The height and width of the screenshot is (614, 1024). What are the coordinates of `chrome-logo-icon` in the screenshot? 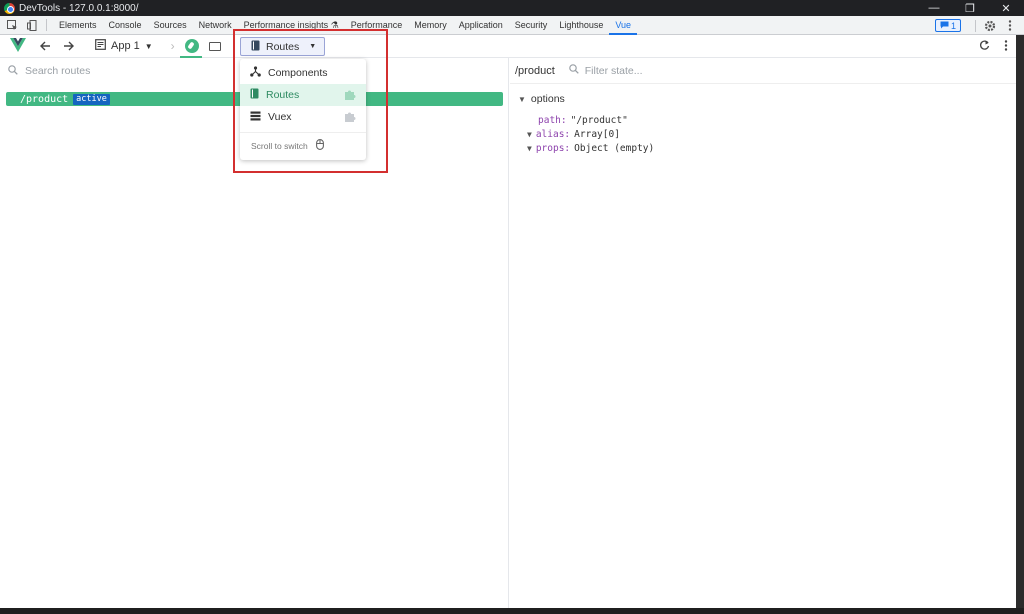 It's located at (9, 8).